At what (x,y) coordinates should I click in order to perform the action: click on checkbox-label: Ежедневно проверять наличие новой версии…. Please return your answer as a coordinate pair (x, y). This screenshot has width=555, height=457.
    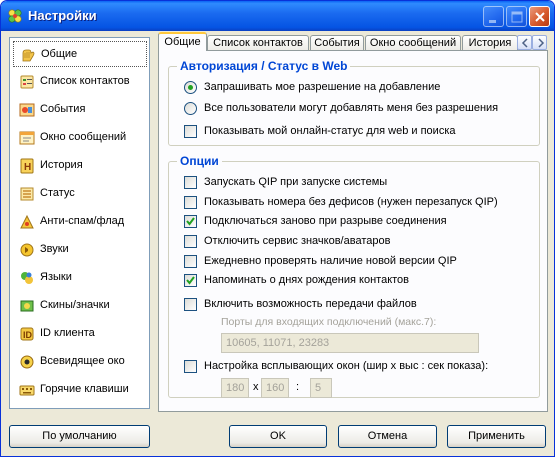
    Looking at the image, I should click on (330, 261).